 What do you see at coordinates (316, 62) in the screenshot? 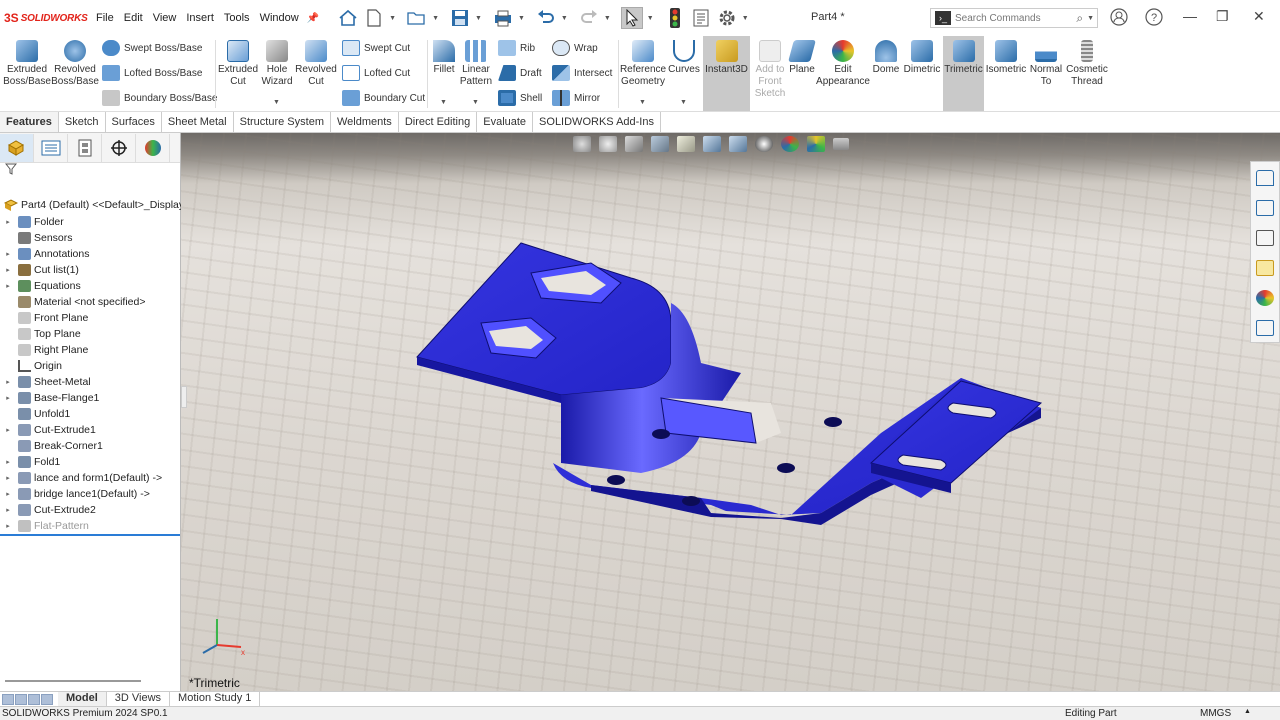
I see `revolved-cut-button: Revolved Cut` at bounding box center [316, 62].